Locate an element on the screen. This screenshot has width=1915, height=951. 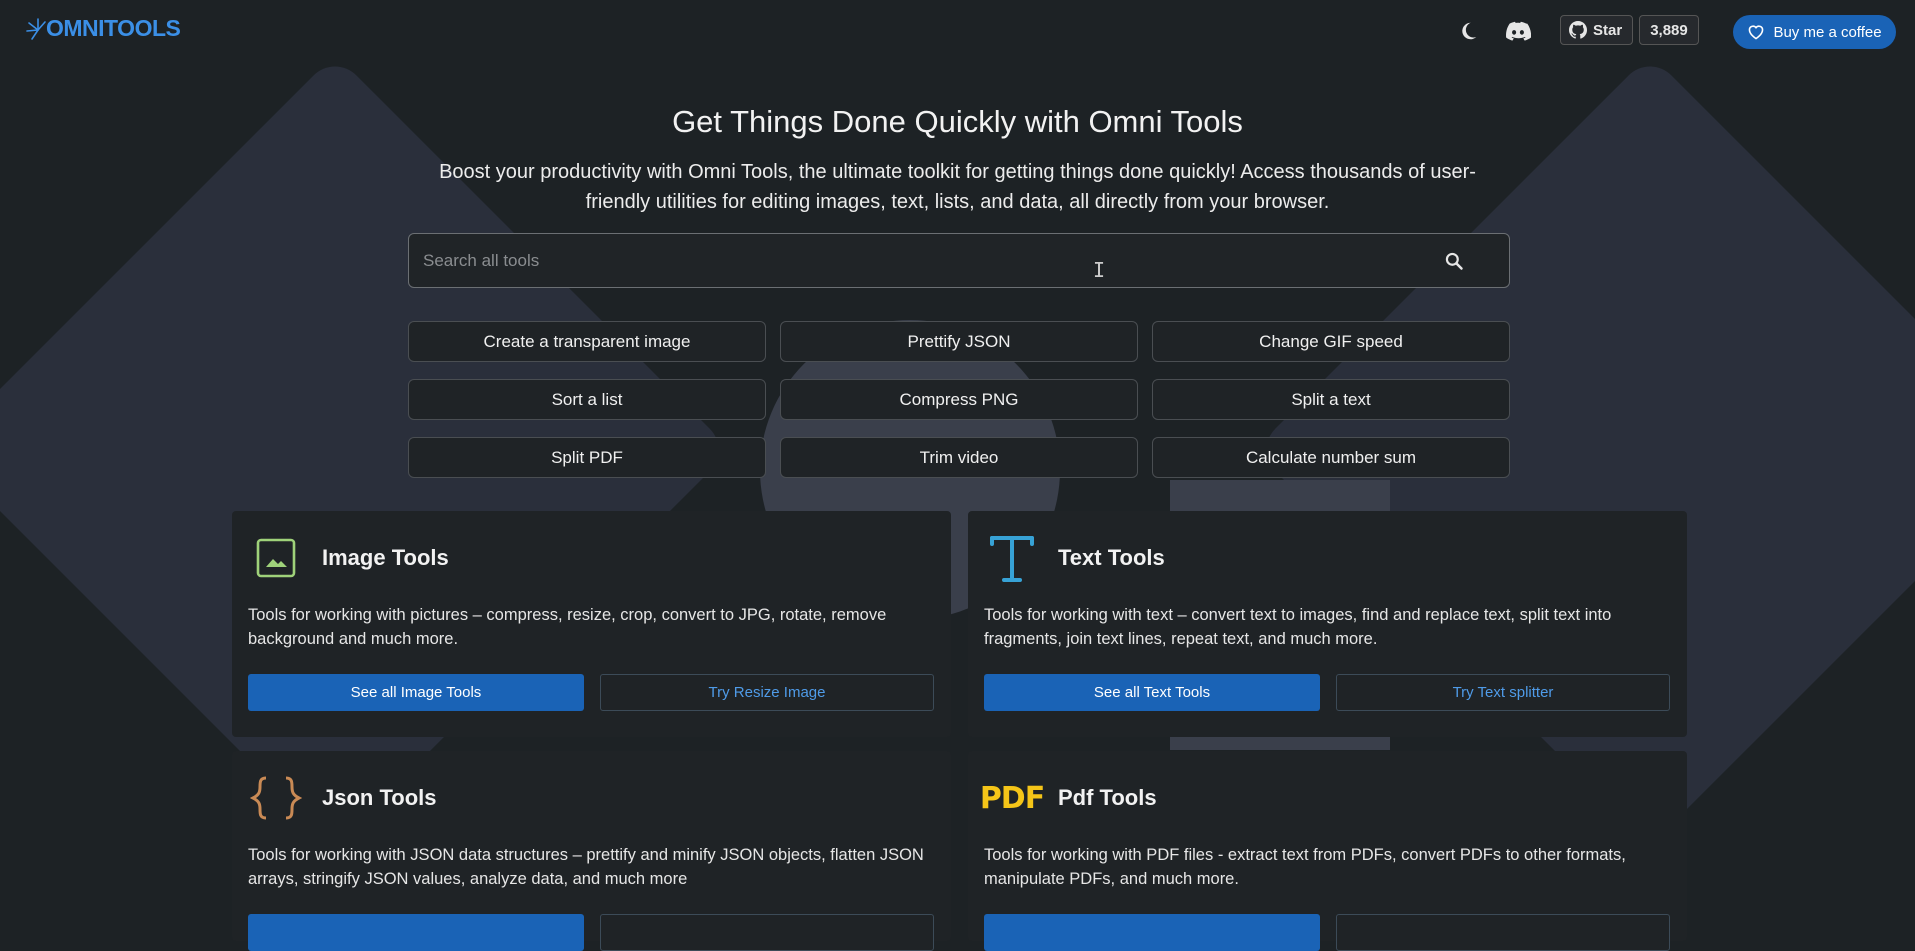
see-all-pdf-tools-button is located at coordinates (1152, 932).